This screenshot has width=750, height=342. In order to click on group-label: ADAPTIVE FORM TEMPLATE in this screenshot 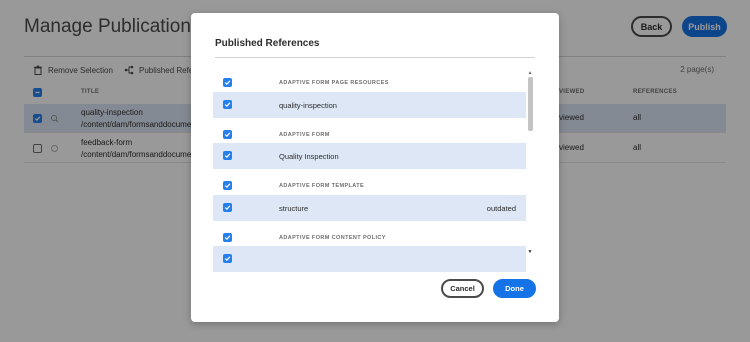, I will do `click(322, 186)`.